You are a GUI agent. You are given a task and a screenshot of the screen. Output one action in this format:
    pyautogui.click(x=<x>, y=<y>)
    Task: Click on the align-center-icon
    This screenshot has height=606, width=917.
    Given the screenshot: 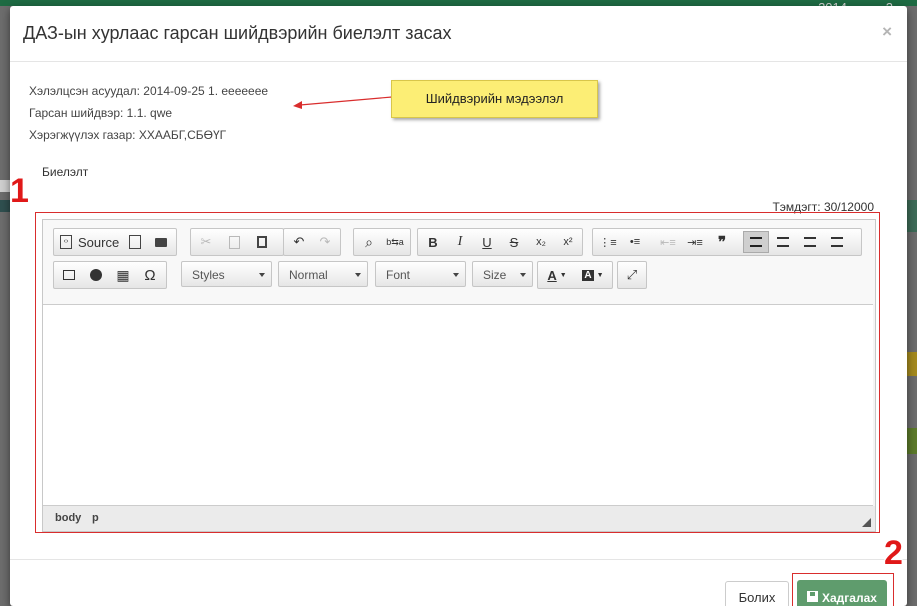 What is the action you would take?
    pyautogui.click(x=783, y=242)
    